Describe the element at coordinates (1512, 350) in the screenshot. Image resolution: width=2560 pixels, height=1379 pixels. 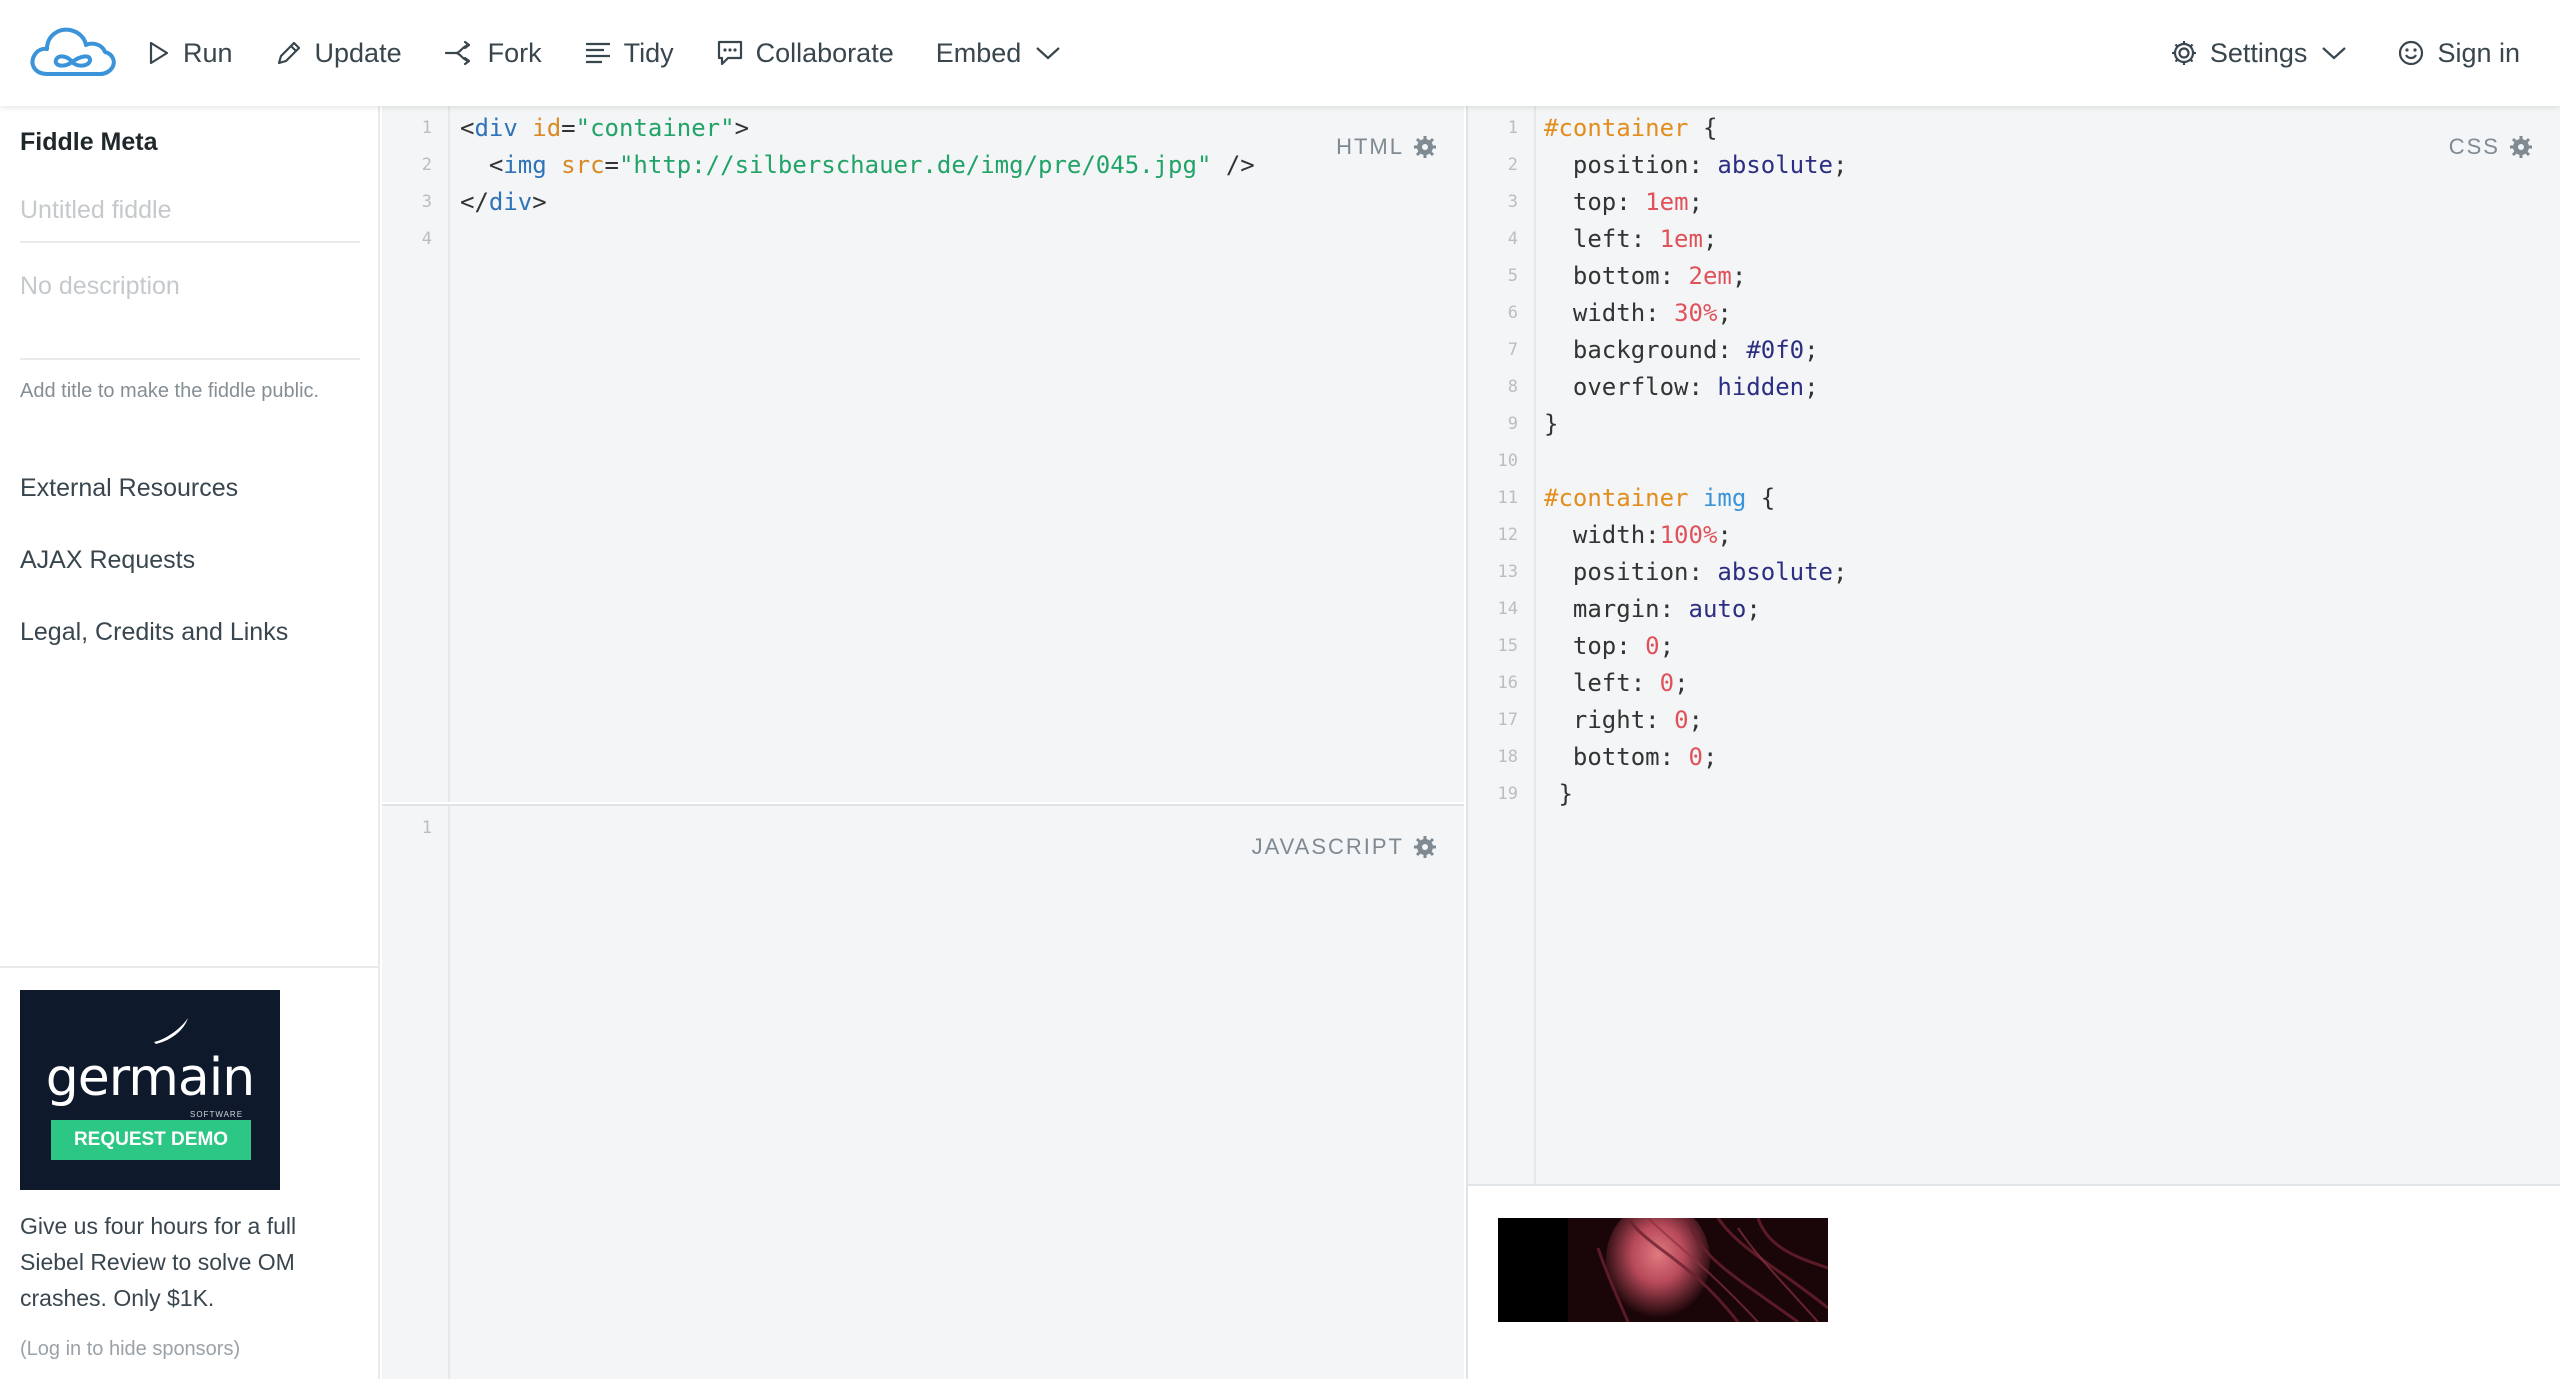
I see `line-number: 7` at that location.